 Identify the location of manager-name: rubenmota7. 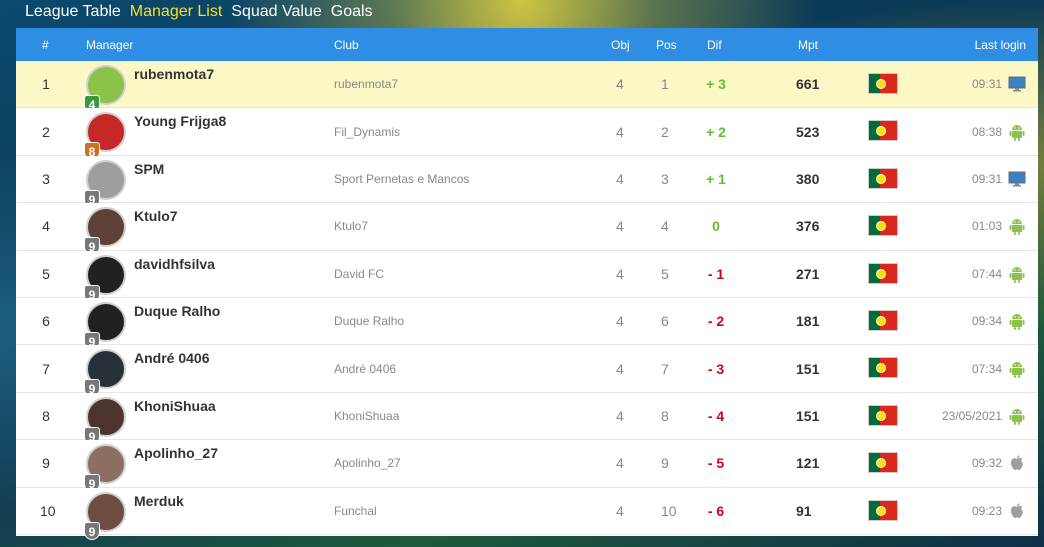
(174, 74).